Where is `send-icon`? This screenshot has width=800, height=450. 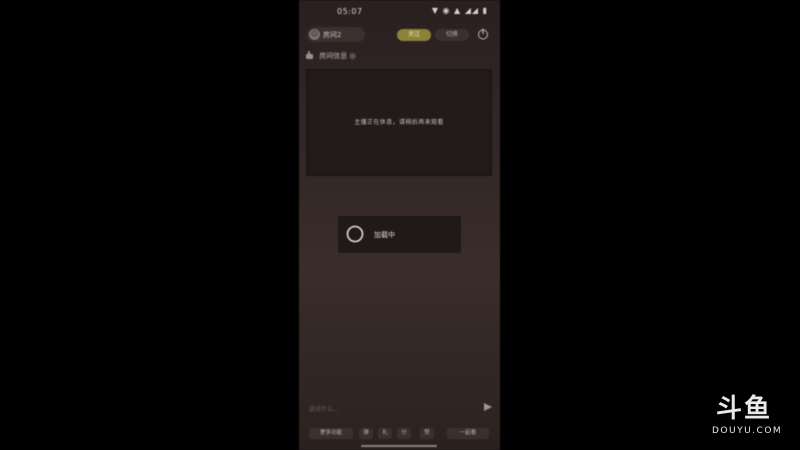
send-icon is located at coordinates (488, 407).